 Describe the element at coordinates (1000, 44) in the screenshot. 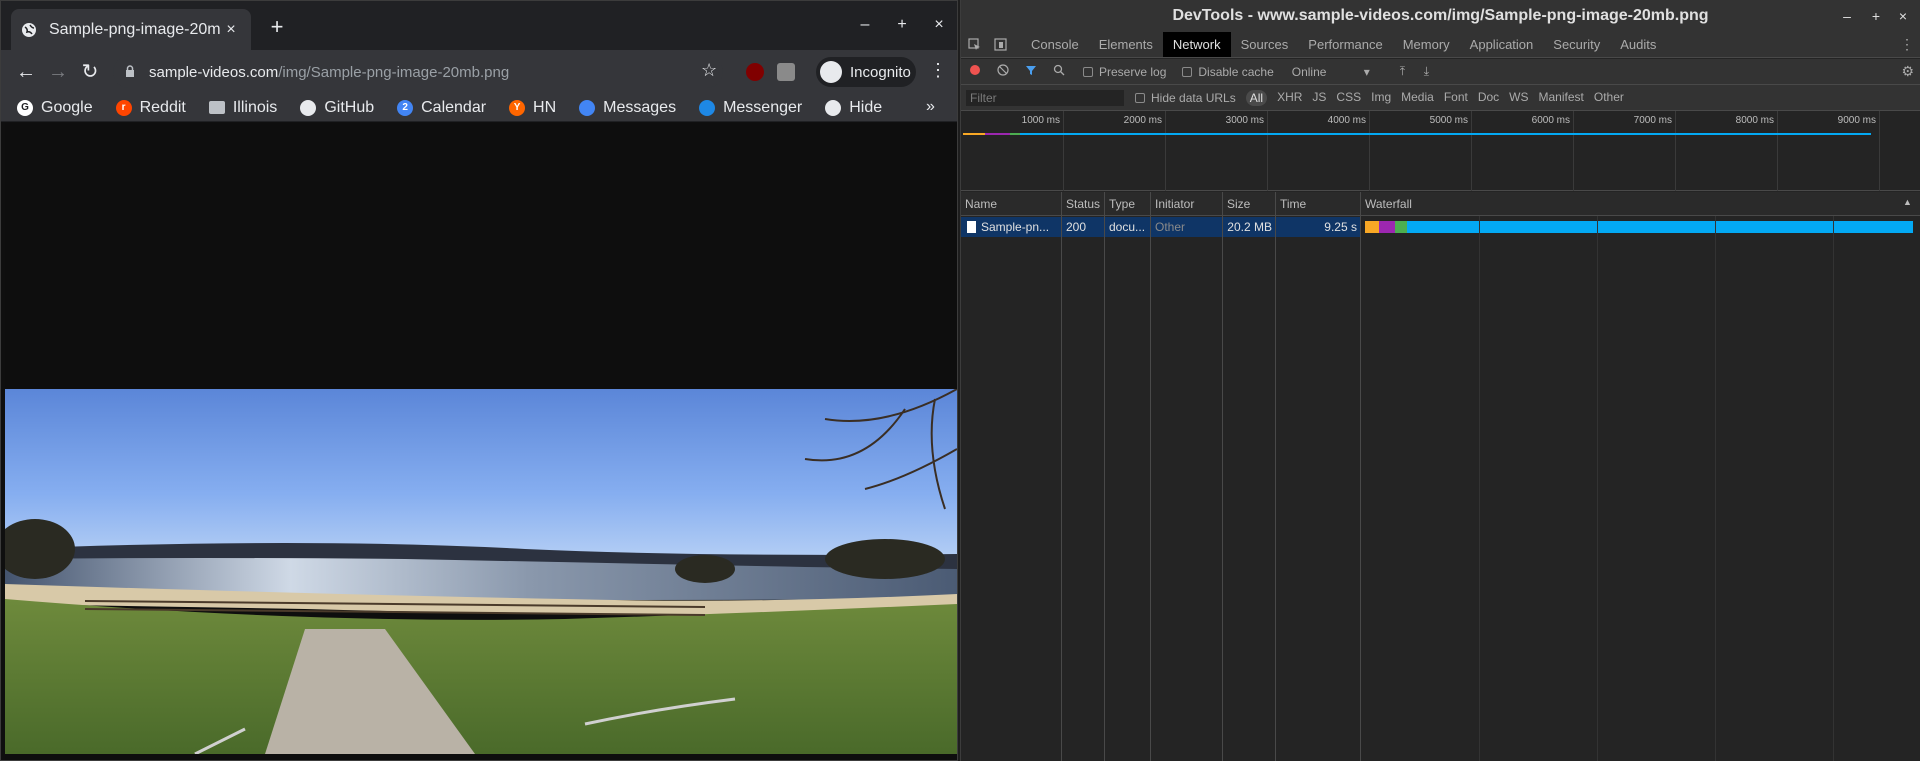

I see `device-toolbar-icon` at that location.